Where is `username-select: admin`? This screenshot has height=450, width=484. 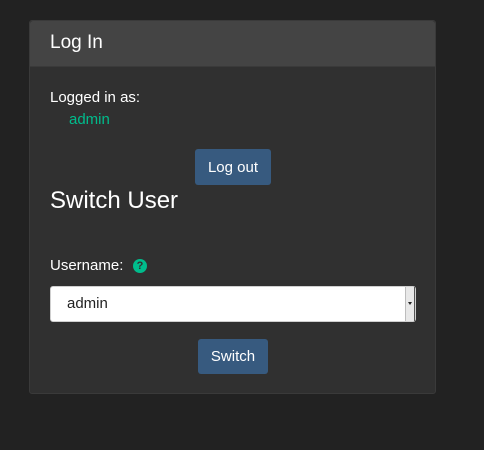
username-select: admin is located at coordinates (233, 304).